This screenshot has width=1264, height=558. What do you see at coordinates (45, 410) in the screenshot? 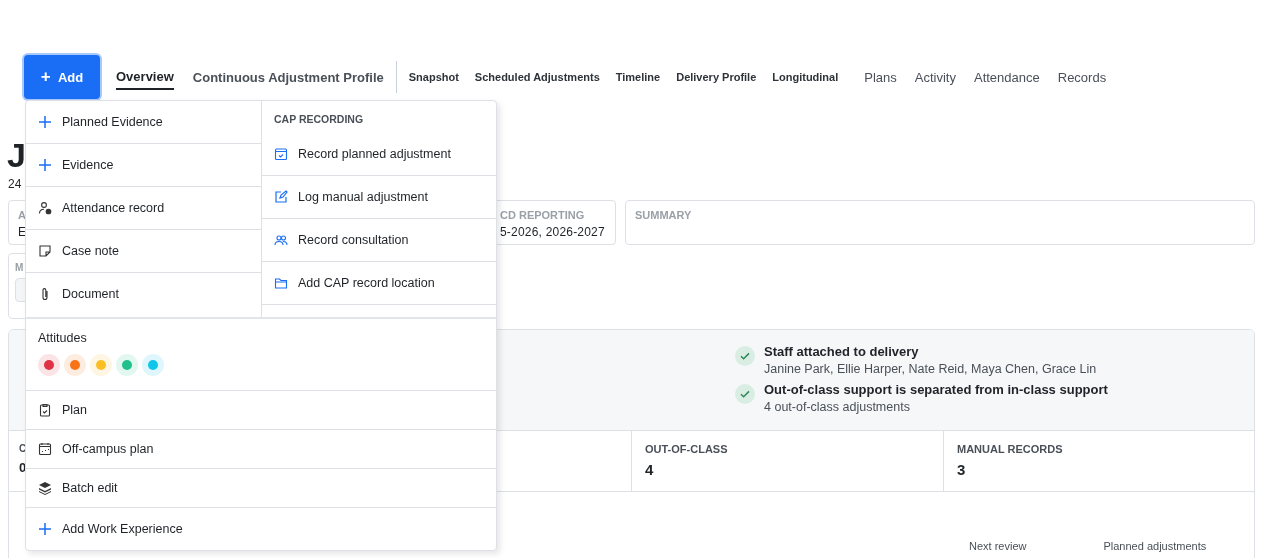
I see `clipboard-icon` at bounding box center [45, 410].